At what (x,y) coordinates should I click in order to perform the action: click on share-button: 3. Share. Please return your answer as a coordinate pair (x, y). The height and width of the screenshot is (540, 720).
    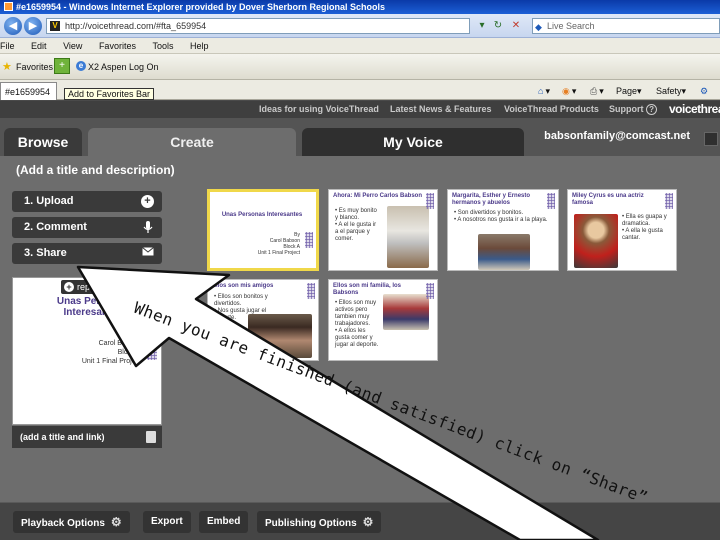
    Looking at the image, I should click on (87, 253).